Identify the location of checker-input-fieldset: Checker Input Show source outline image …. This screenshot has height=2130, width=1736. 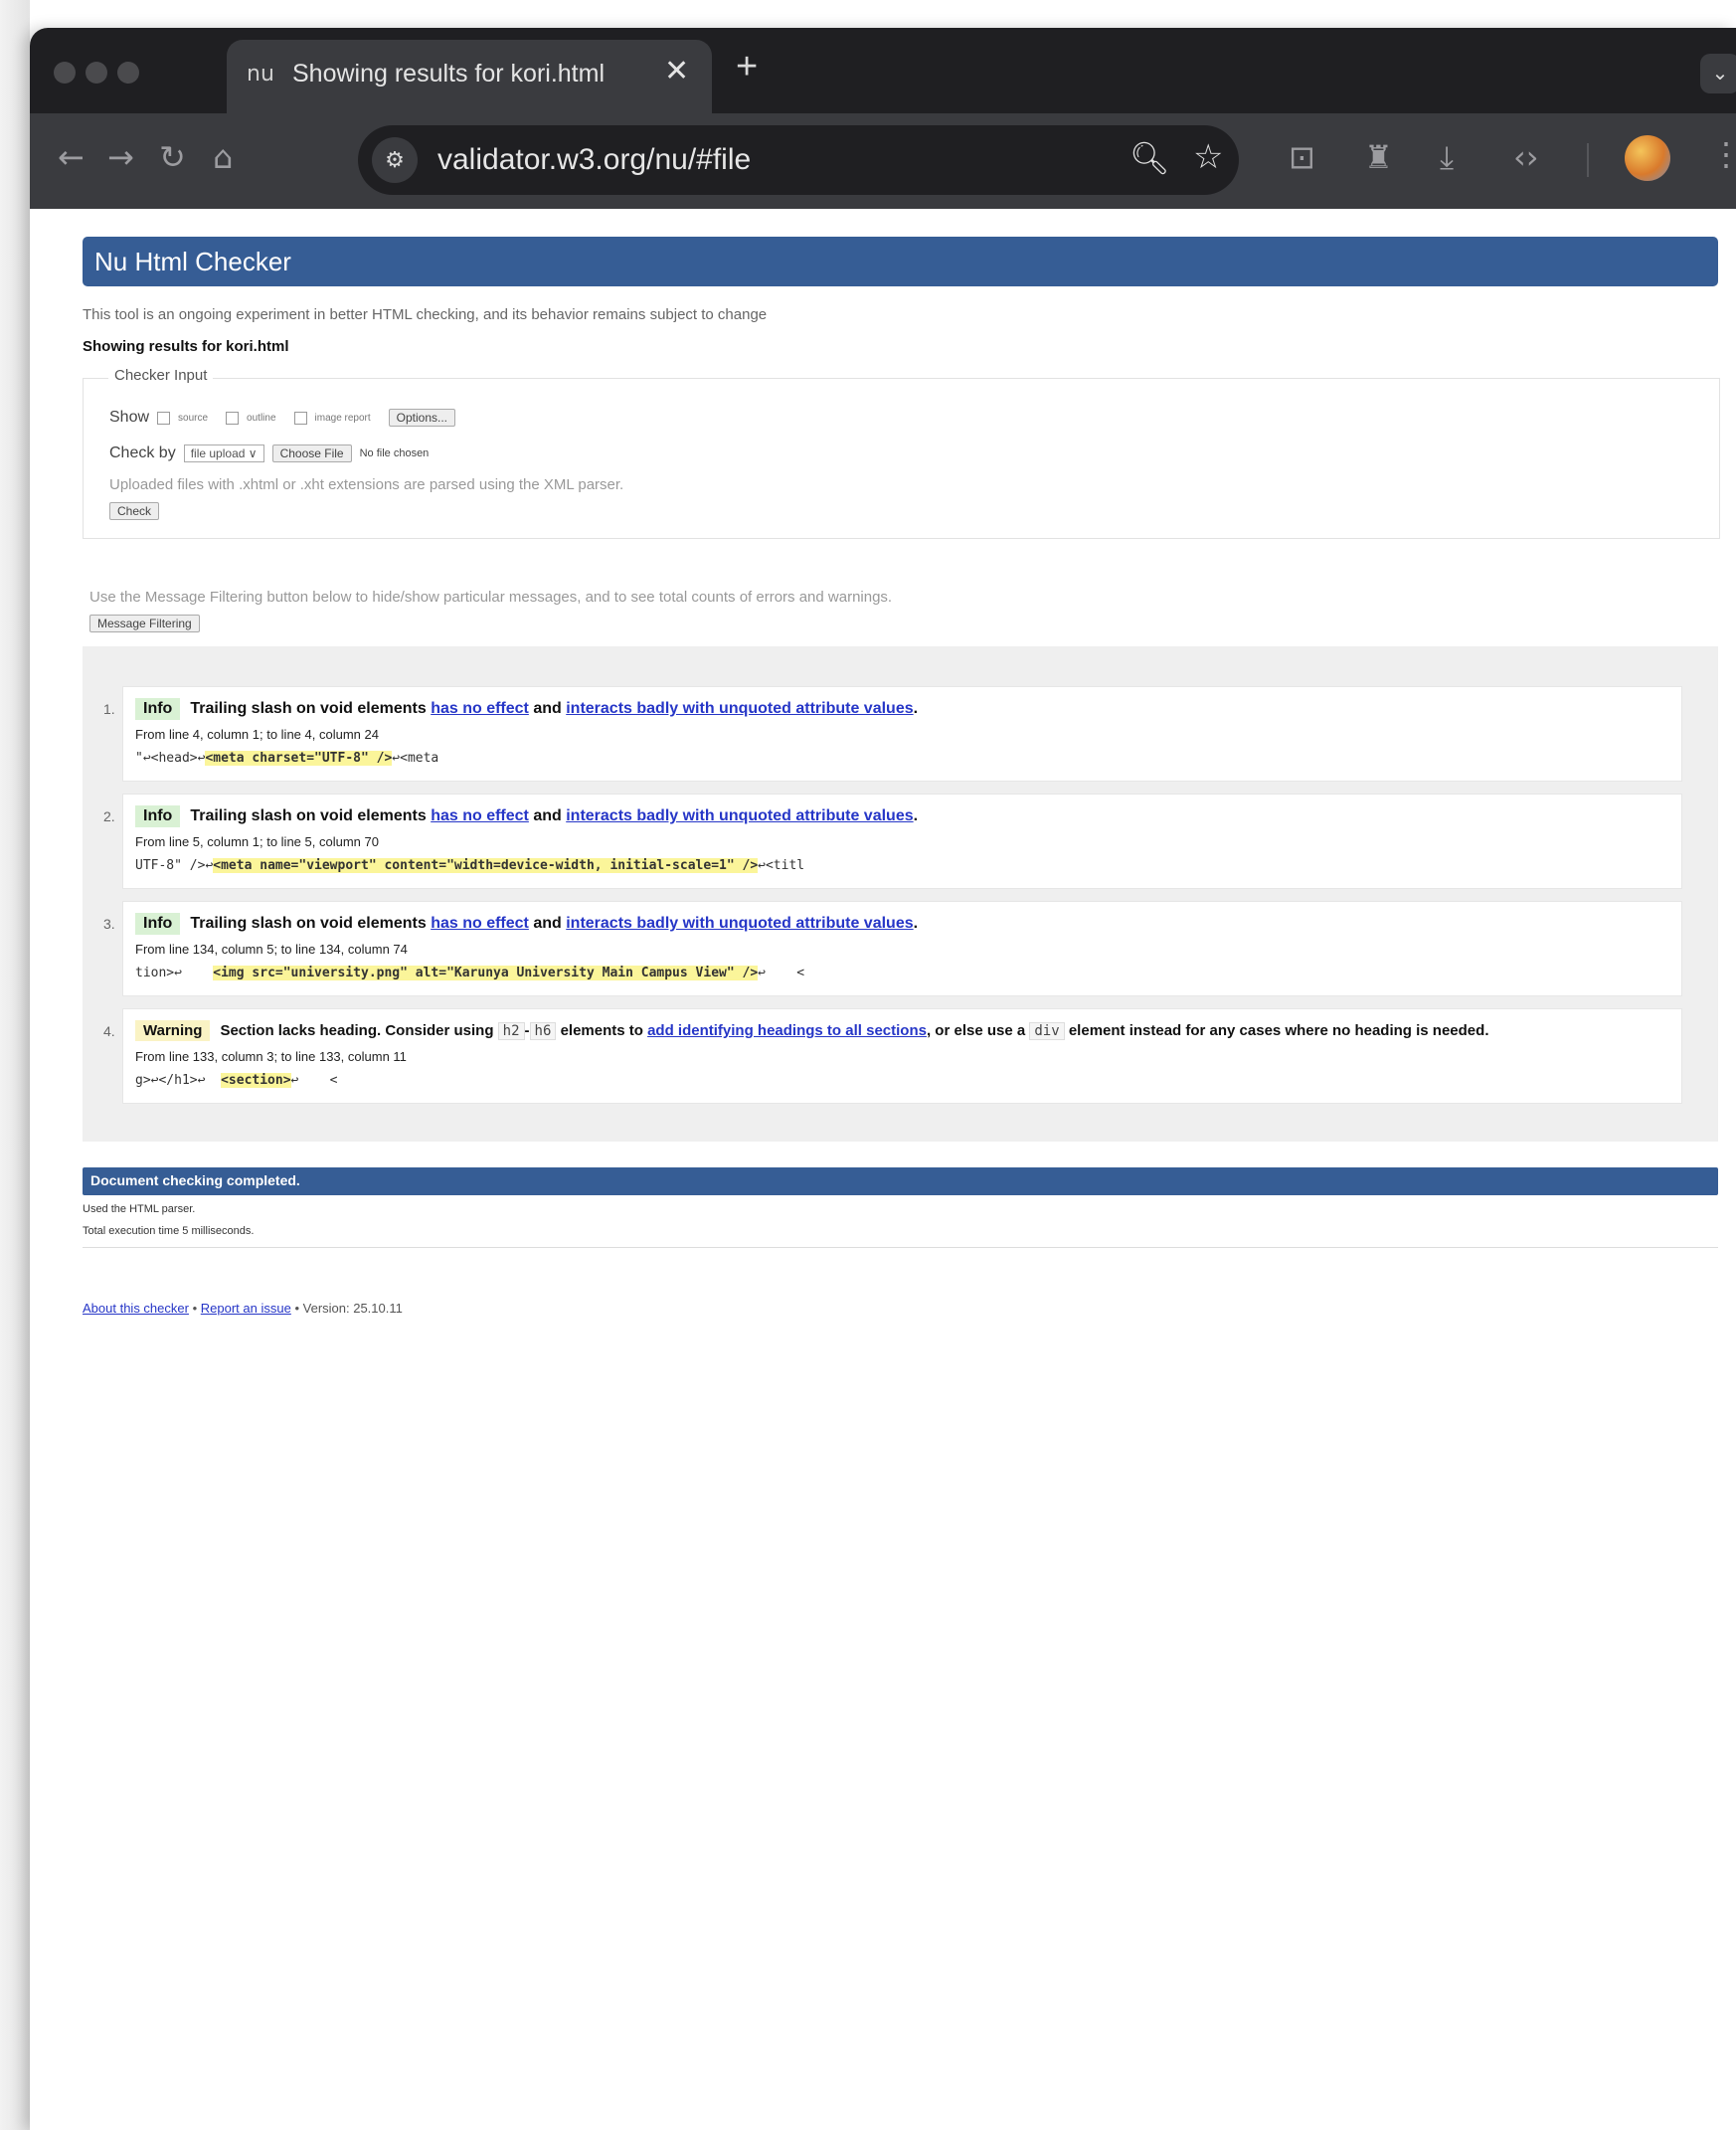
(901, 453).